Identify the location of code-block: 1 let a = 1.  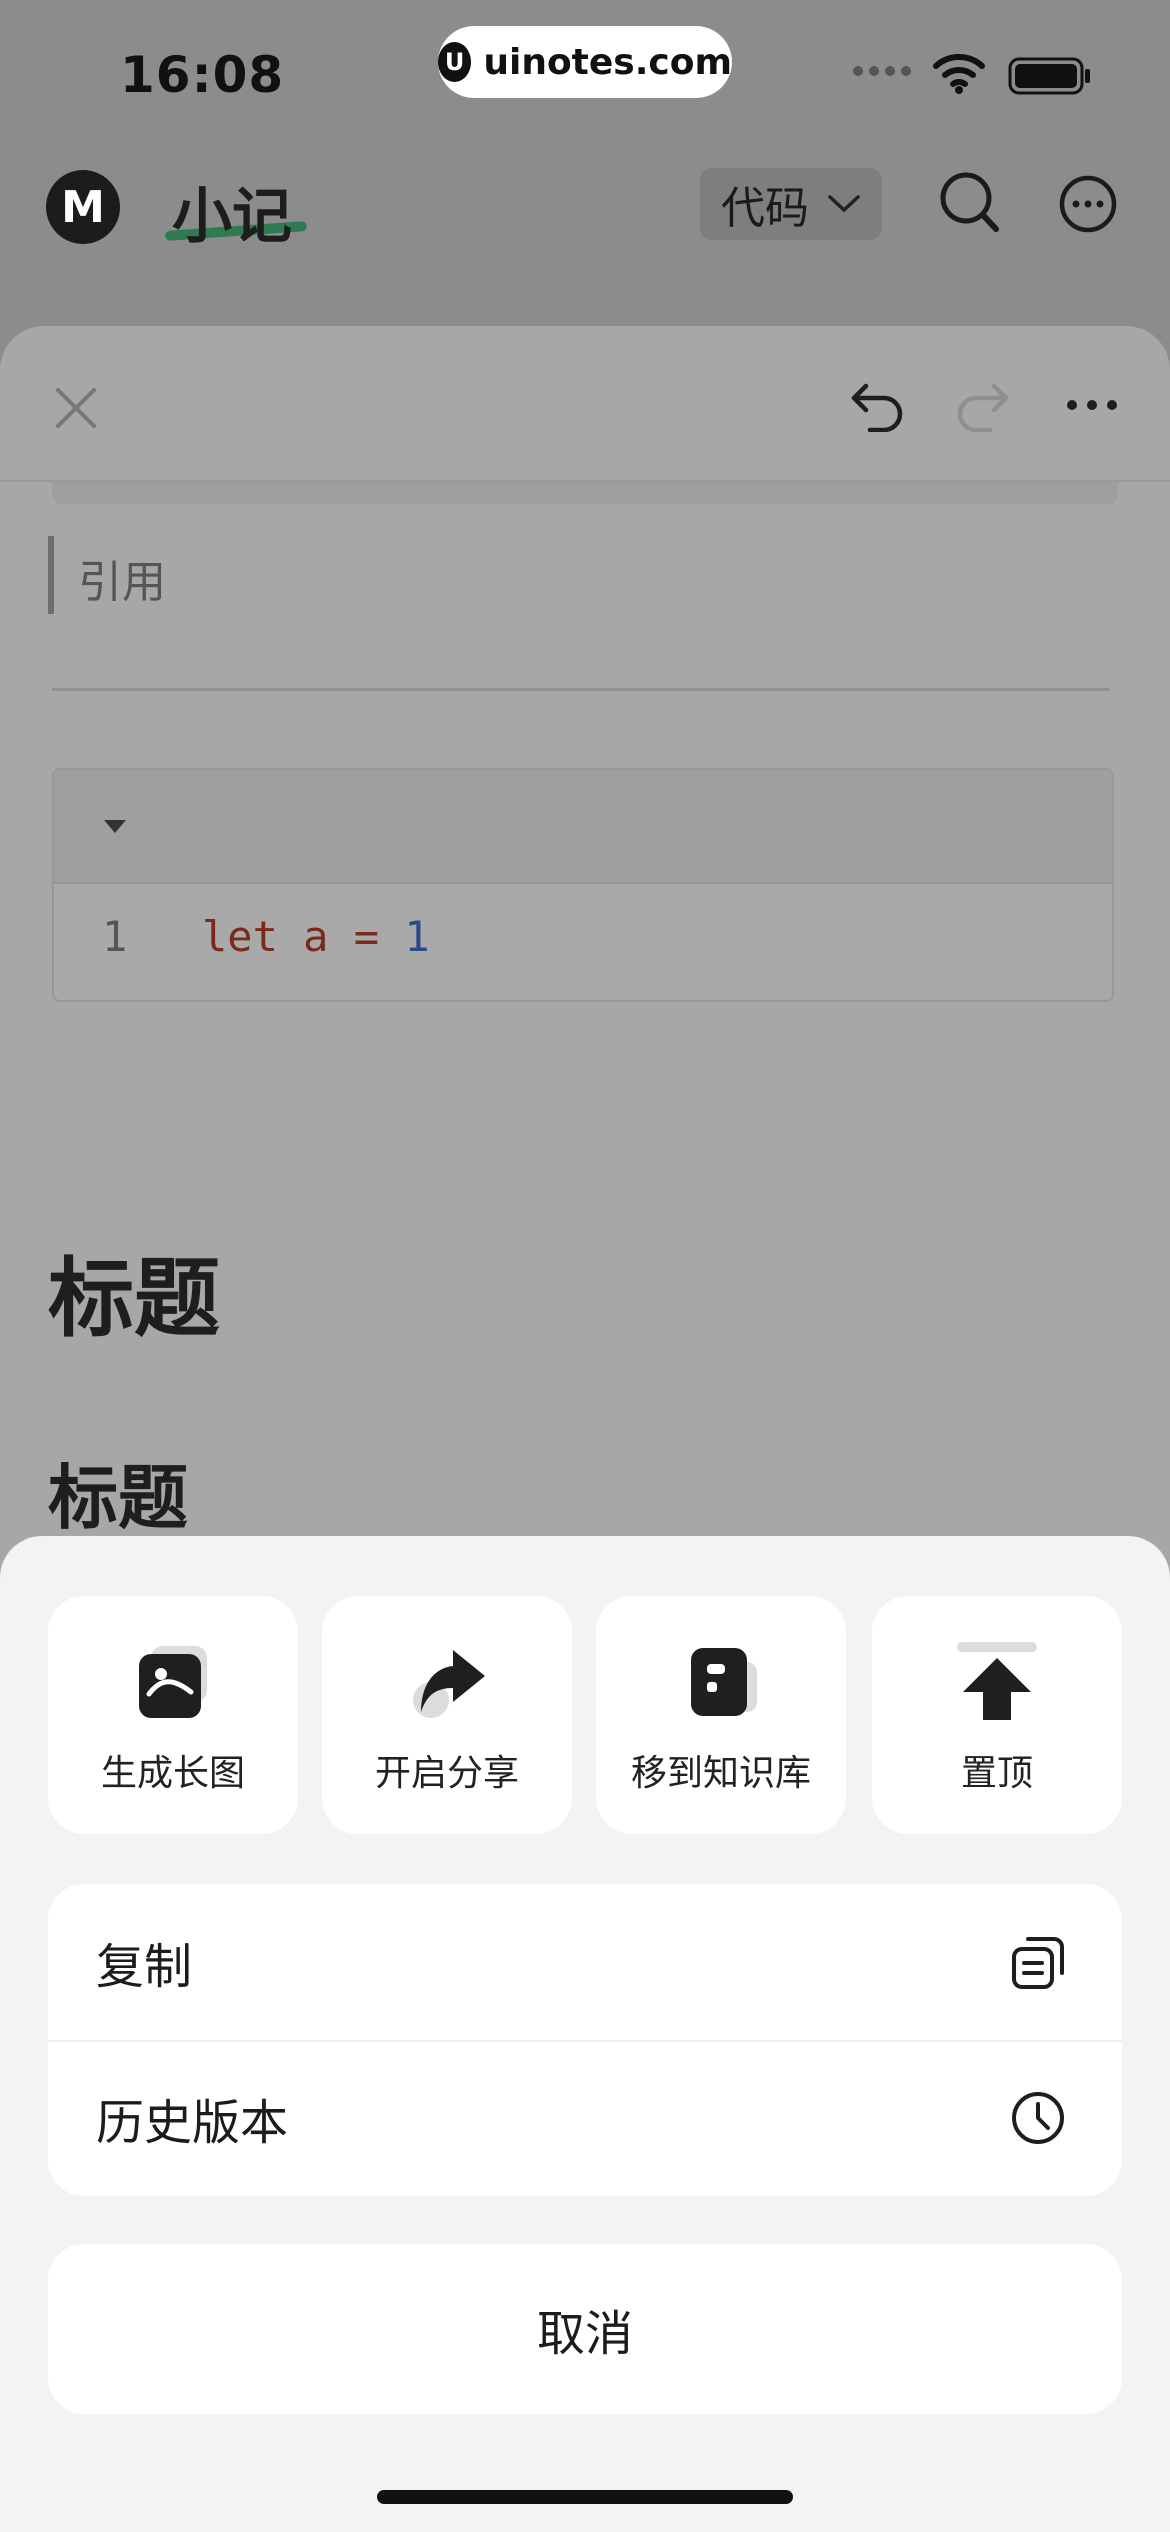
(583, 885).